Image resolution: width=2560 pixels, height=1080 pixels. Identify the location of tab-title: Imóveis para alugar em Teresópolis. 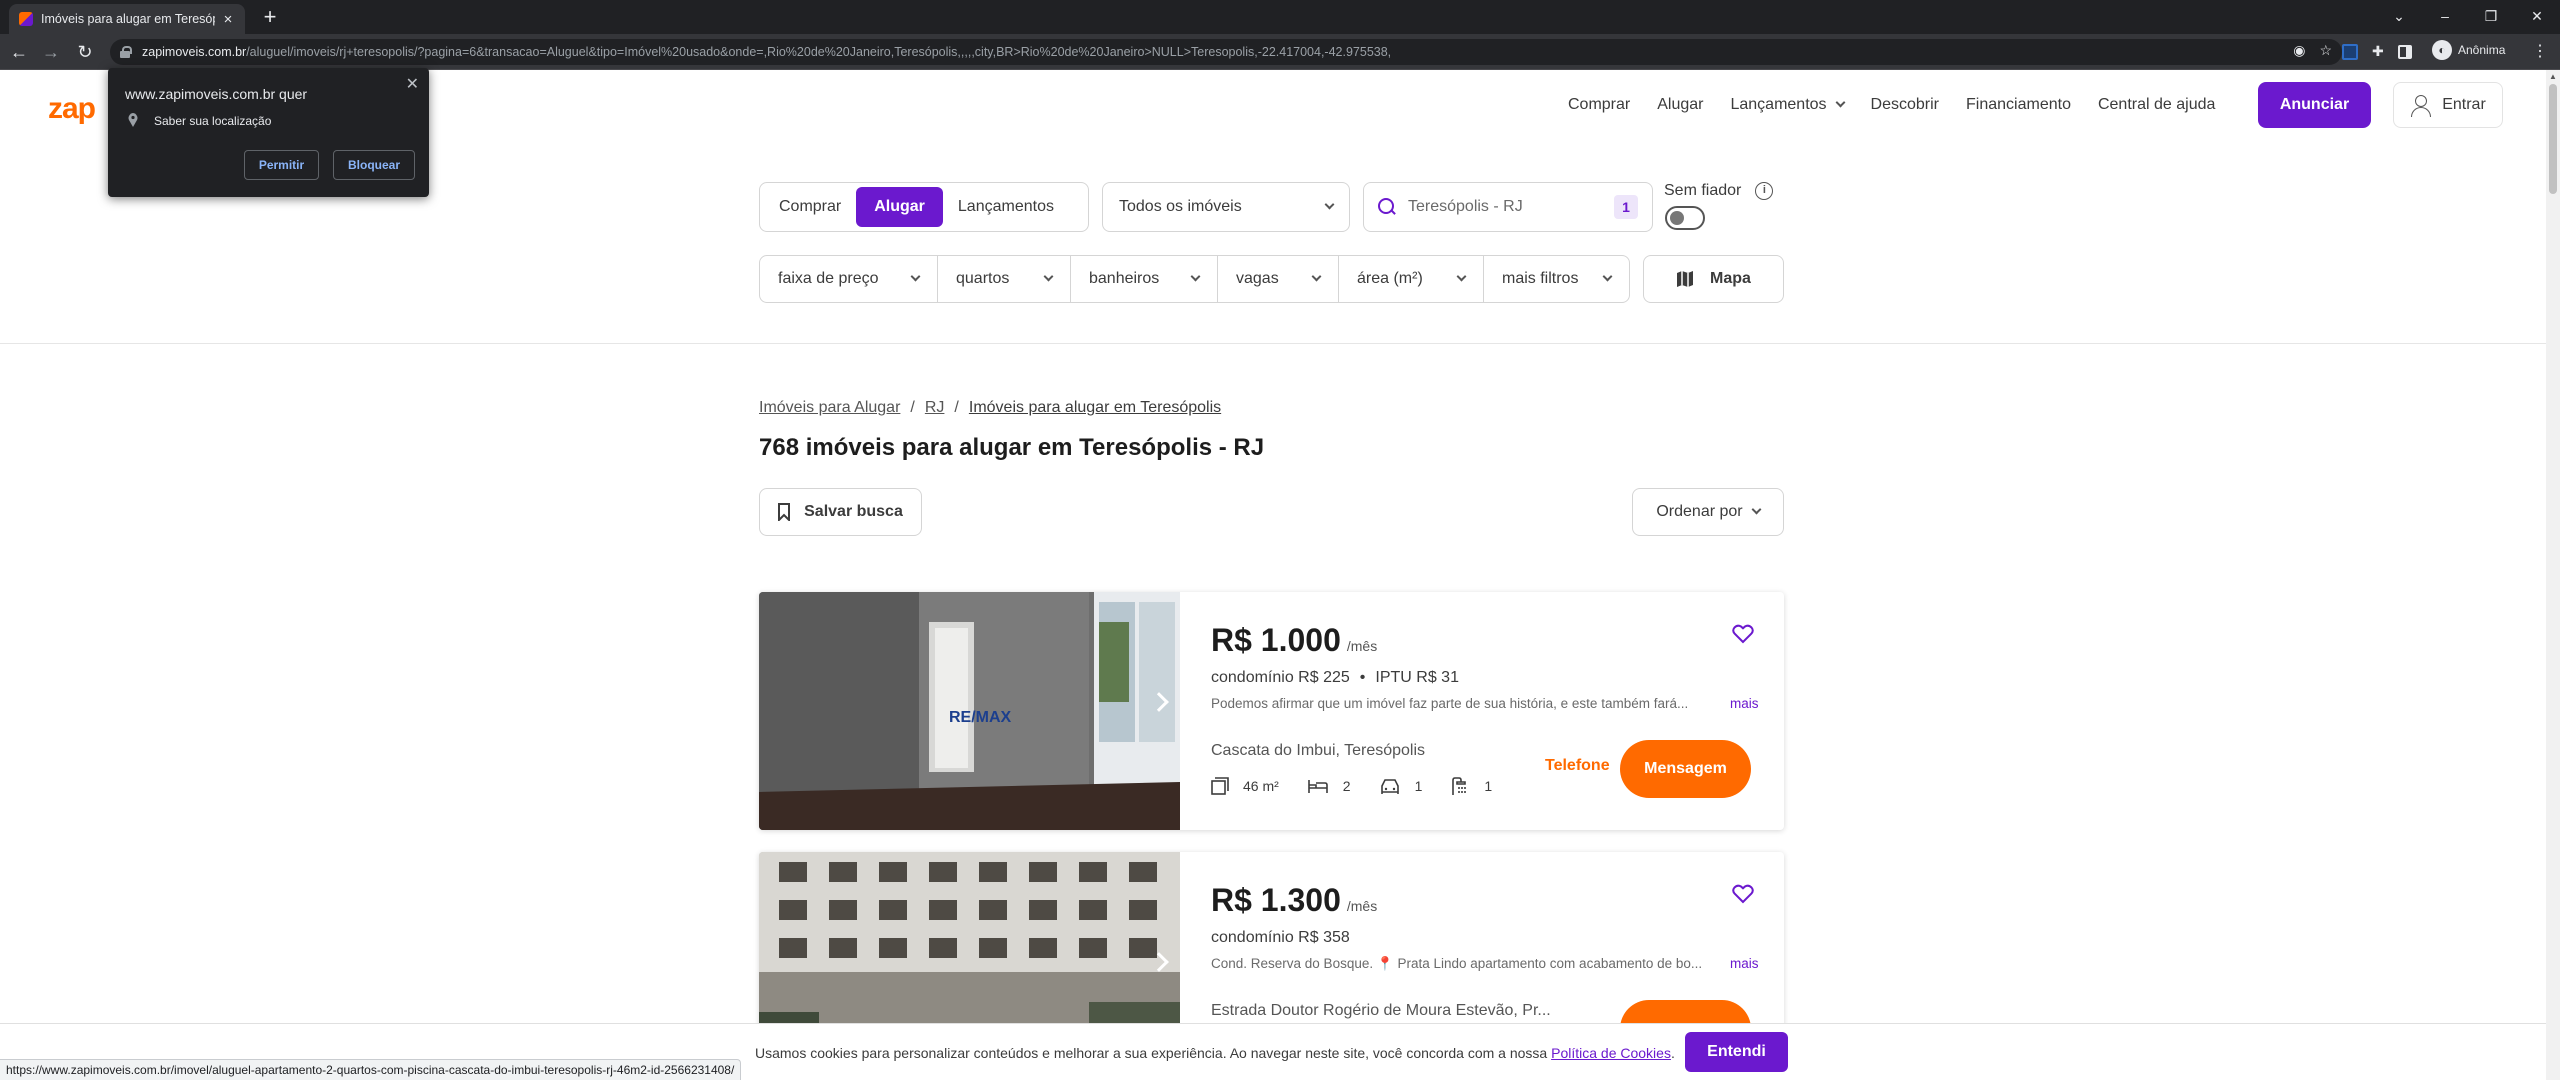
(128, 19).